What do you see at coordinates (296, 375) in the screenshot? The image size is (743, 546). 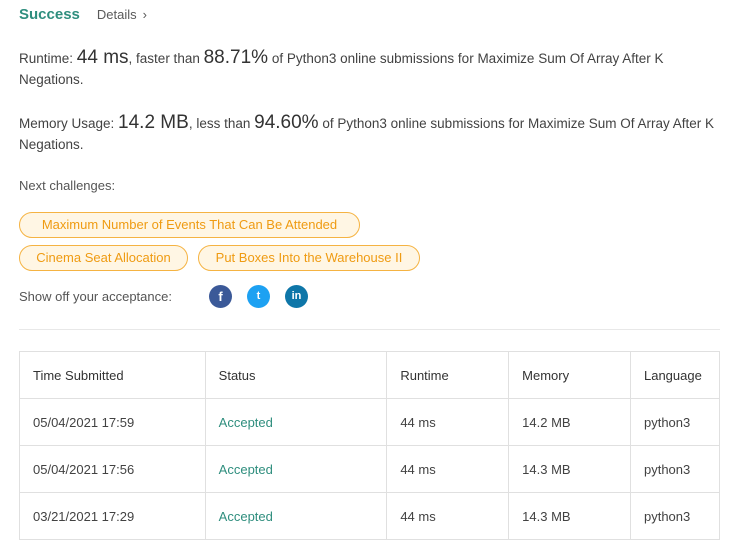 I see `column-header-status: Status` at bounding box center [296, 375].